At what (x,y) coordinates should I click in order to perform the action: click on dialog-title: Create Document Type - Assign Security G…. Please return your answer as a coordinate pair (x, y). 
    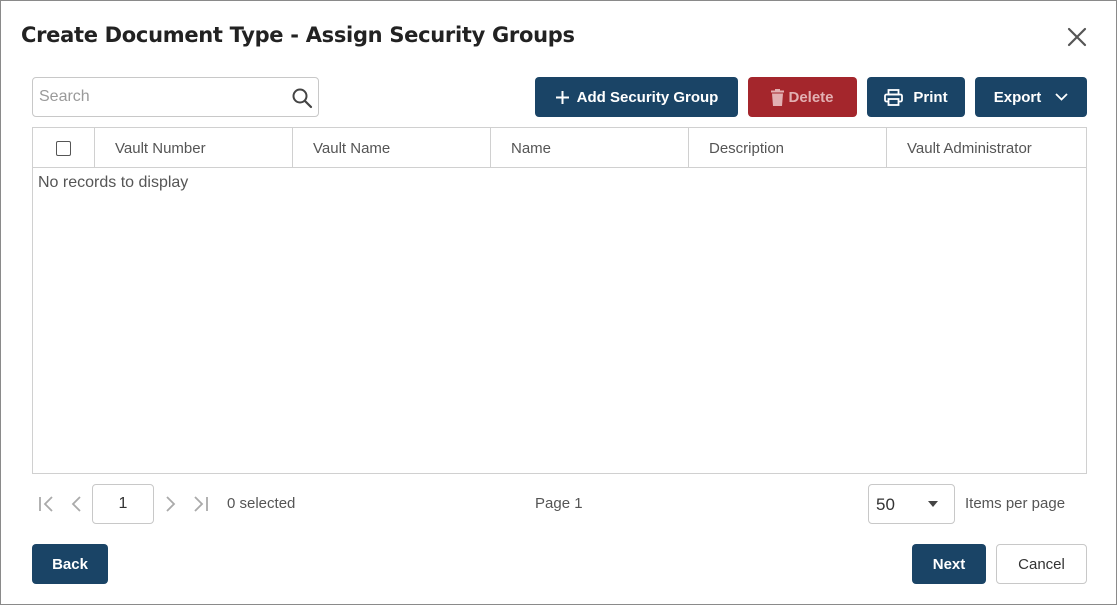
    Looking at the image, I should click on (298, 35).